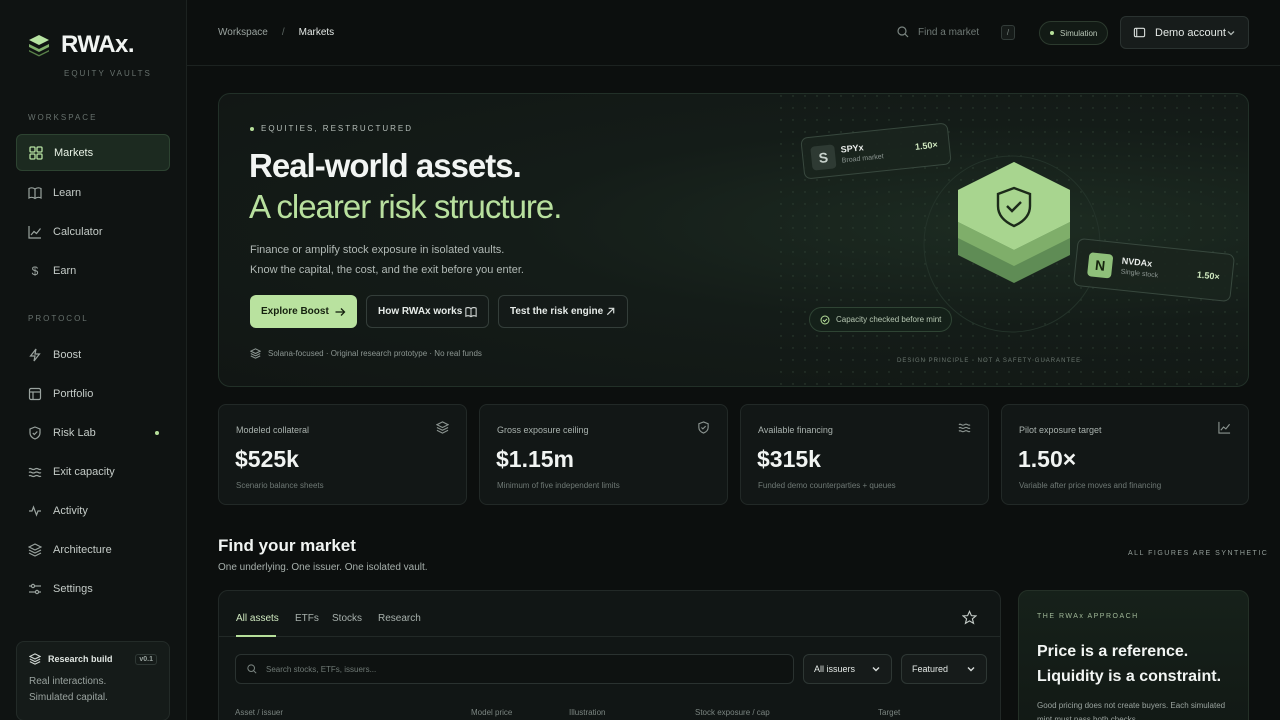 The image size is (1280, 720). I want to click on how-it-works-button: How RWAx works, so click(427, 311).